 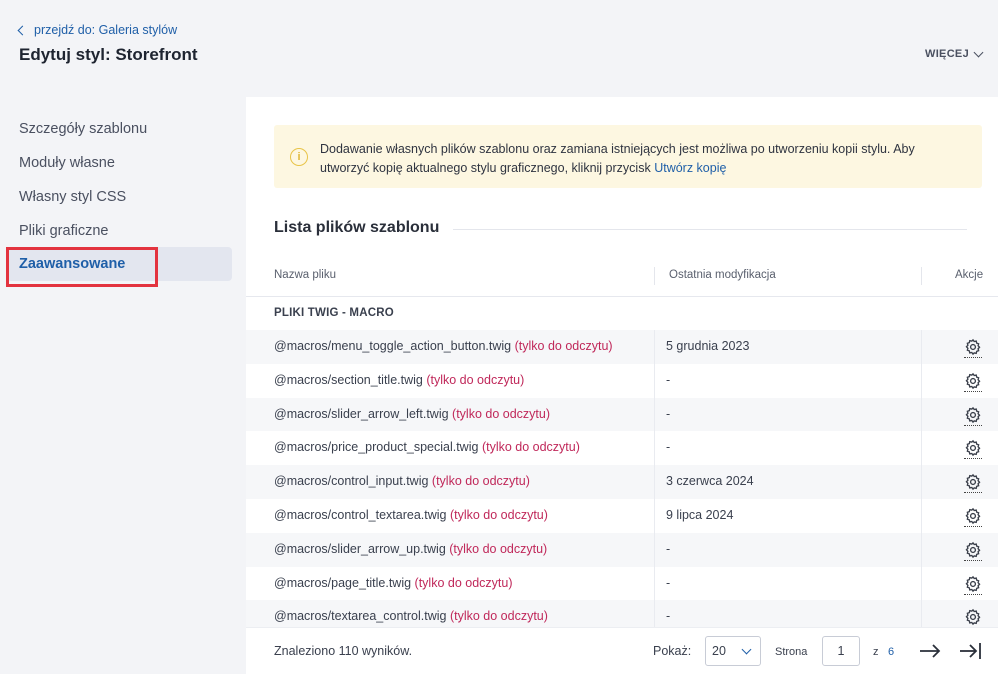 What do you see at coordinates (64, 231) in the screenshot?
I see `sidebar-item-label: Pliki graficzne` at bounding box center [64, 231].